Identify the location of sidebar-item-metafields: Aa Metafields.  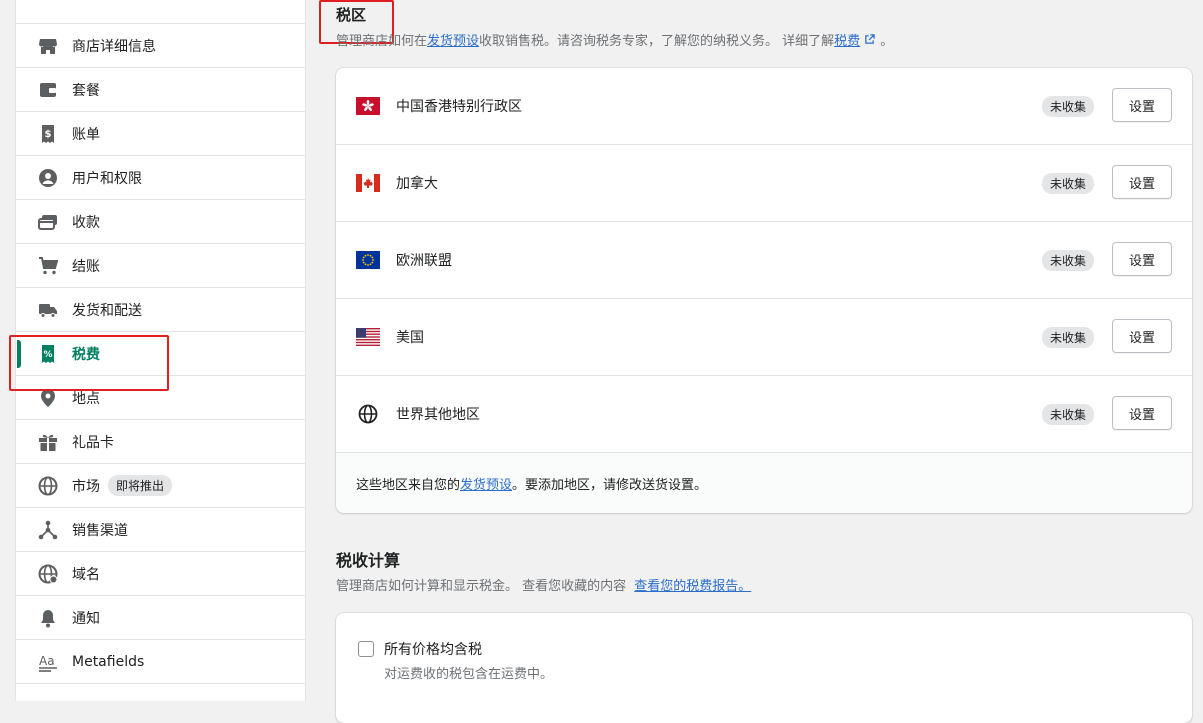
(160, 662).